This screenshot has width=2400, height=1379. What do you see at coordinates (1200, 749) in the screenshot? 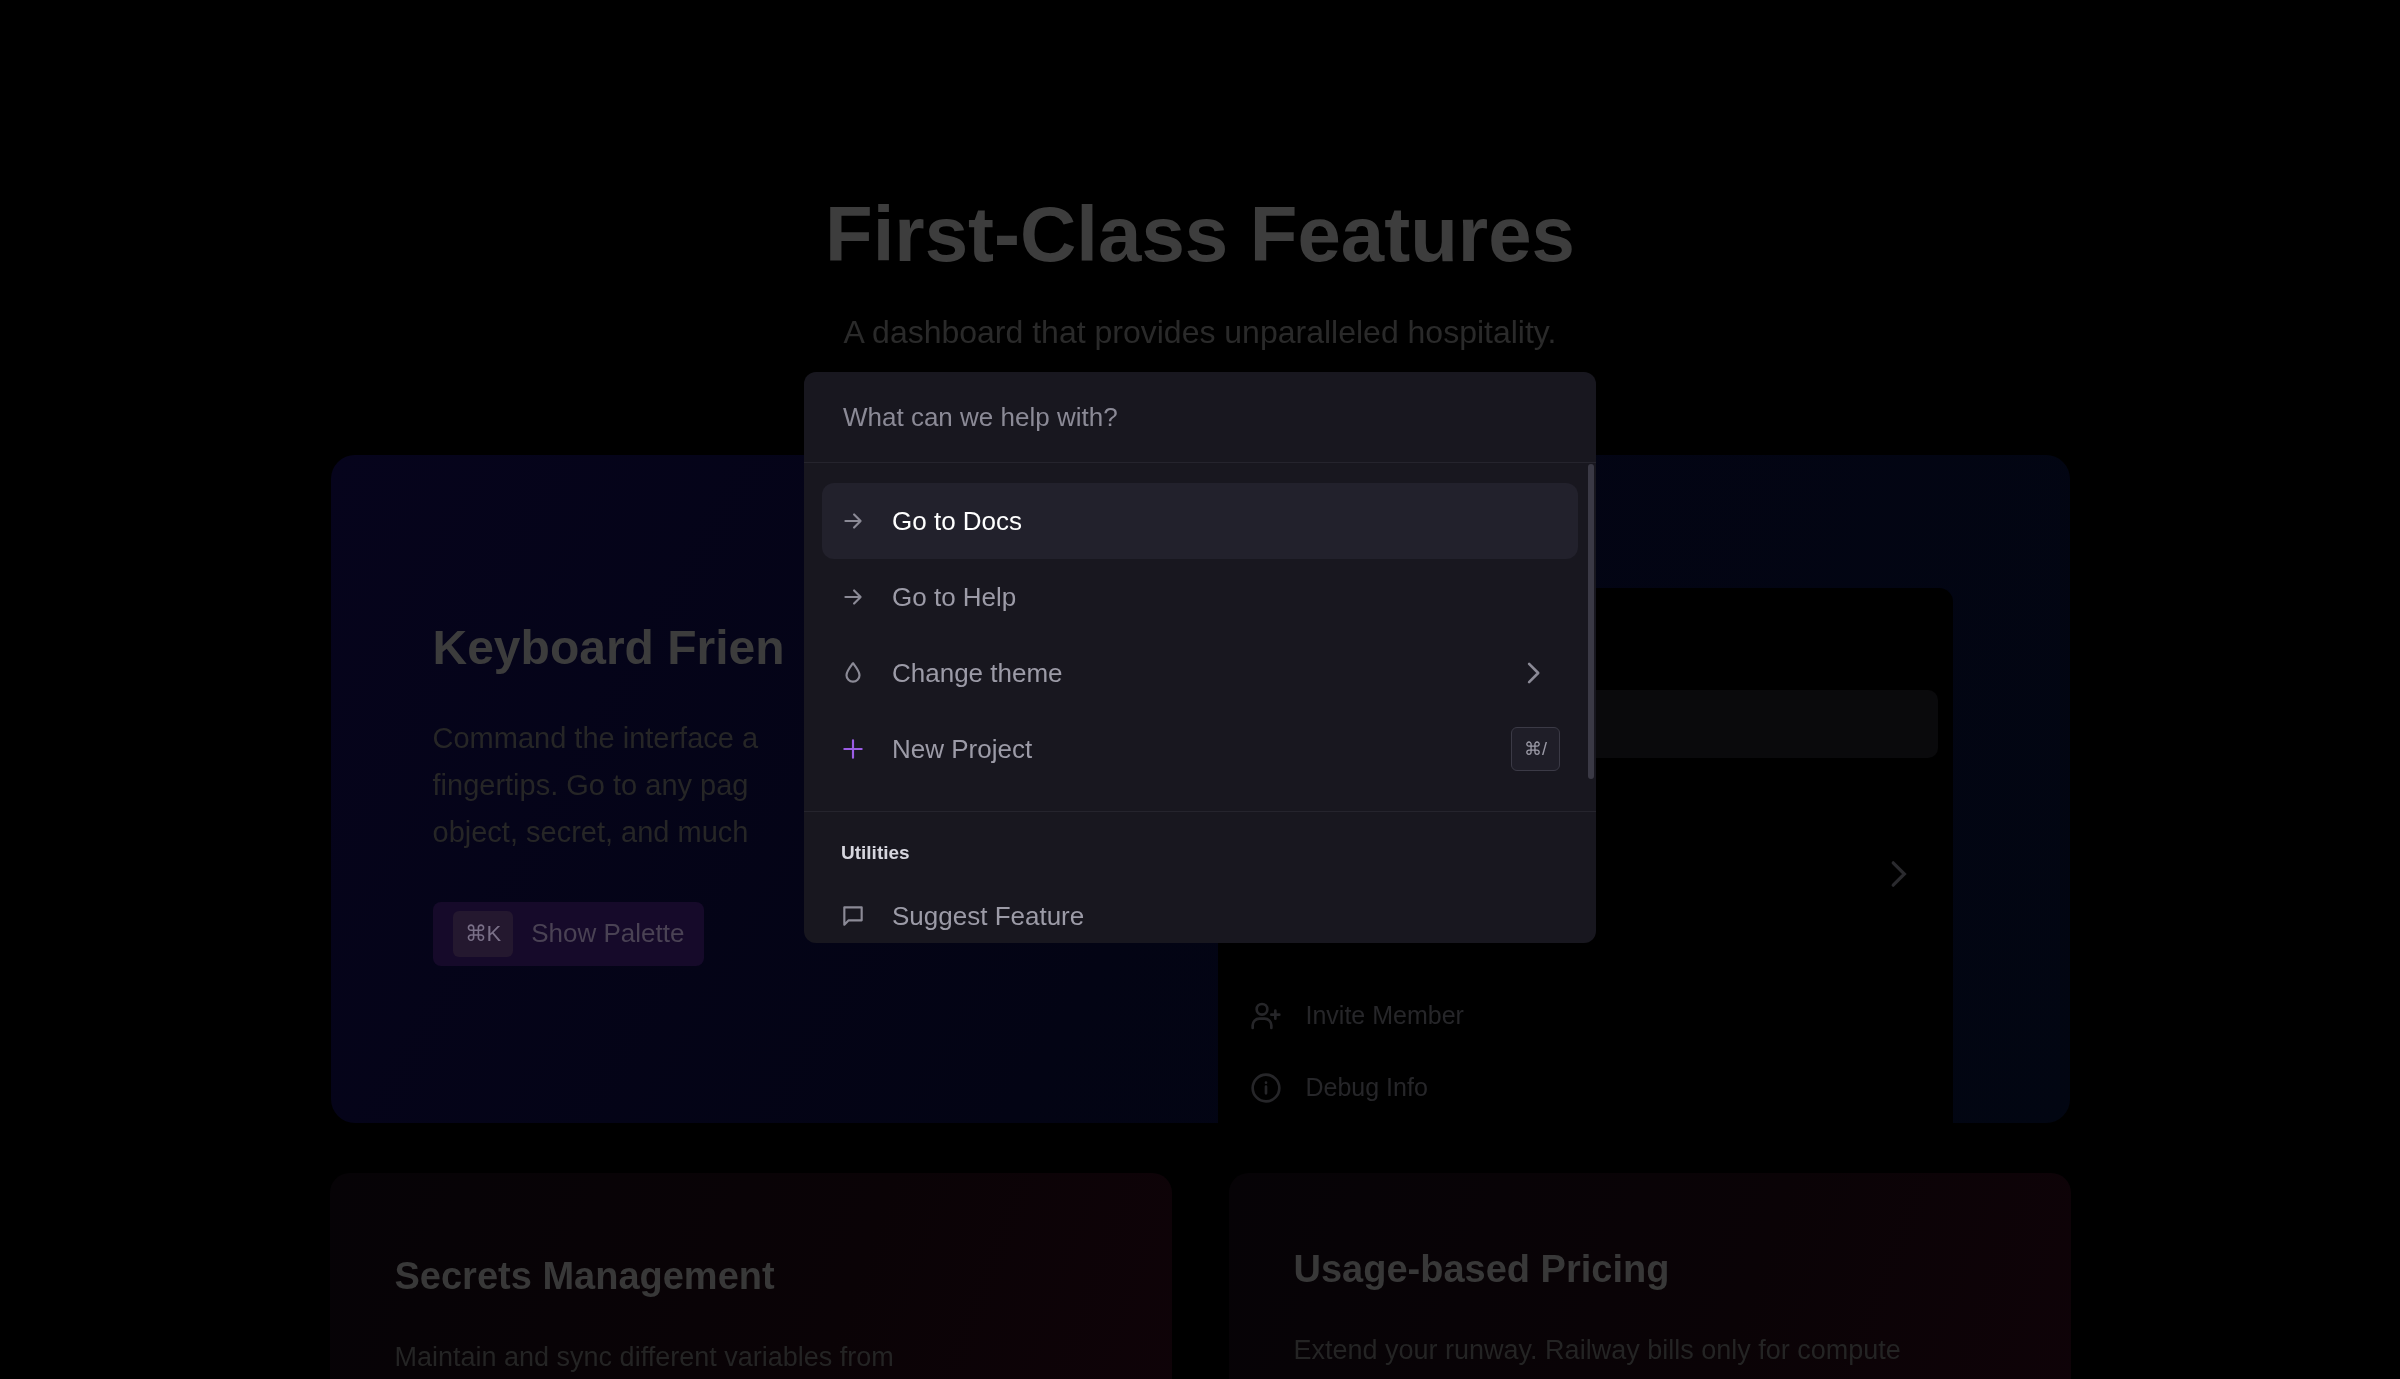
I see `command-item: New Project ⌘/` at bounding box center [1200, 749].